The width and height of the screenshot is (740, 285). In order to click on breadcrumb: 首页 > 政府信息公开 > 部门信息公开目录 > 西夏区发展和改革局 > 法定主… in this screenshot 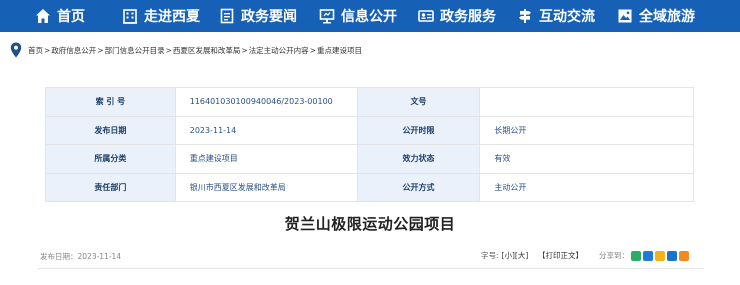, I will do `click(186, 50)`.